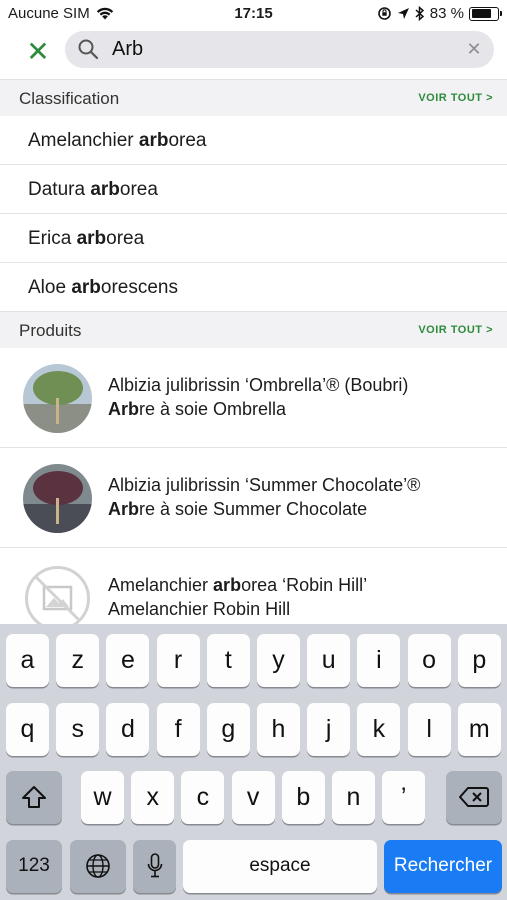 Image resolution: width=507 pixels, height=900 pixels. I want to click on label-prefix: Aloe, so click(50, 287).